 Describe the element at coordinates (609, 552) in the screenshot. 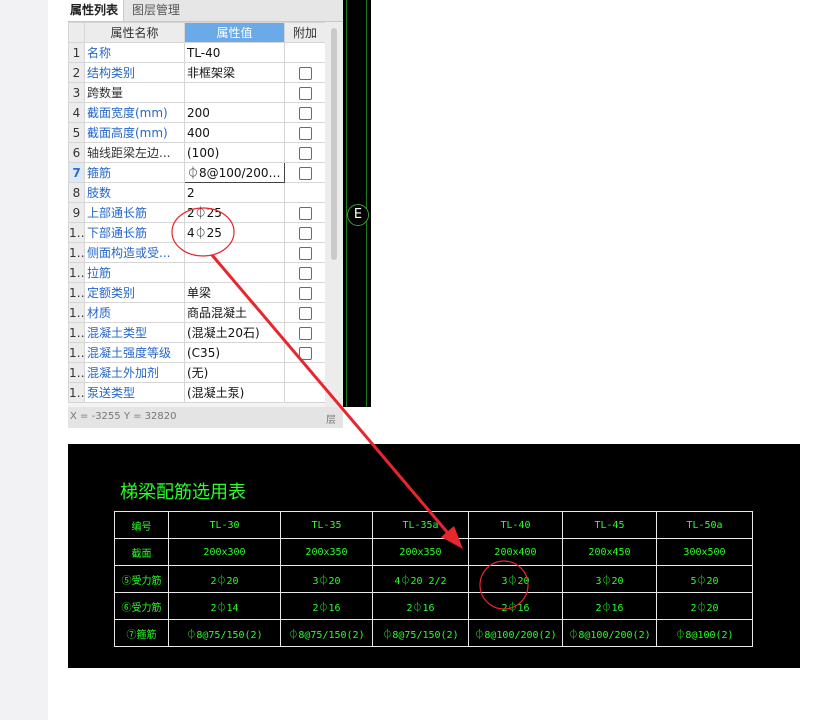

I see `rebar-table-cell: 200x450` at that location.